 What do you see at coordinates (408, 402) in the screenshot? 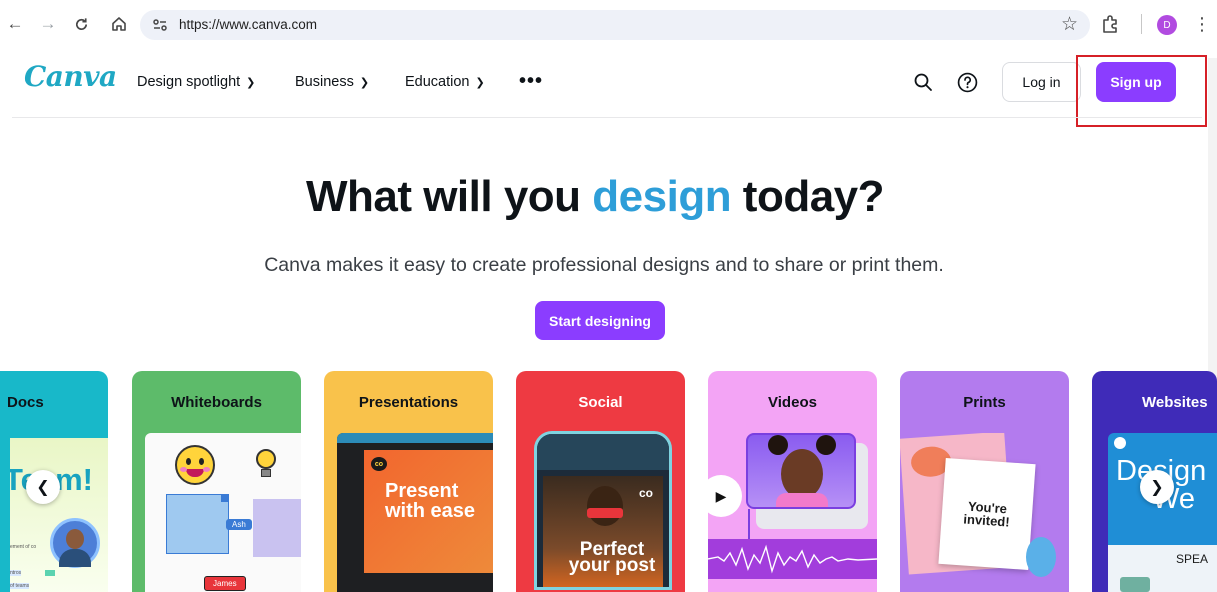
I see `card-title: Presentations` at bounding box center [408, 402].